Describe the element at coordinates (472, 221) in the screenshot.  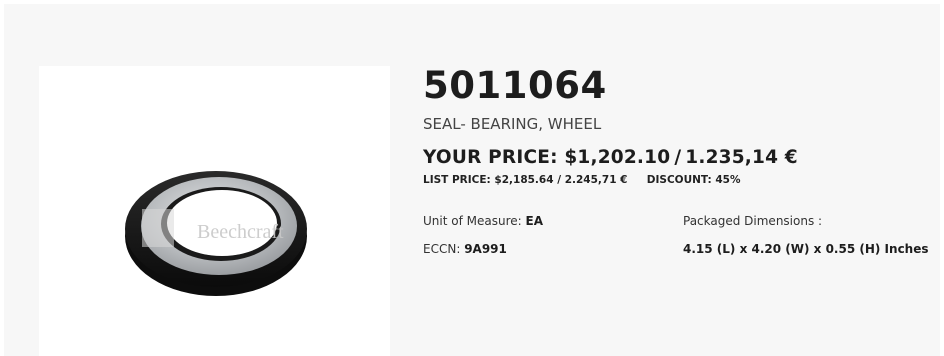
I see `uom-label: Unit of Measure:` at that location.